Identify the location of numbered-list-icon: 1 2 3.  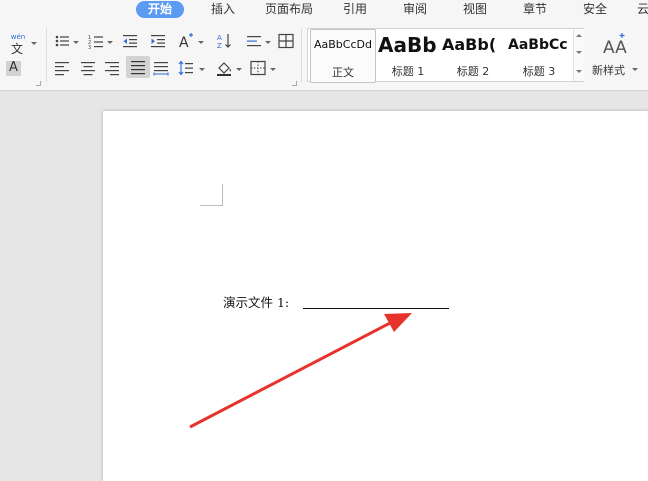
(96, 41).